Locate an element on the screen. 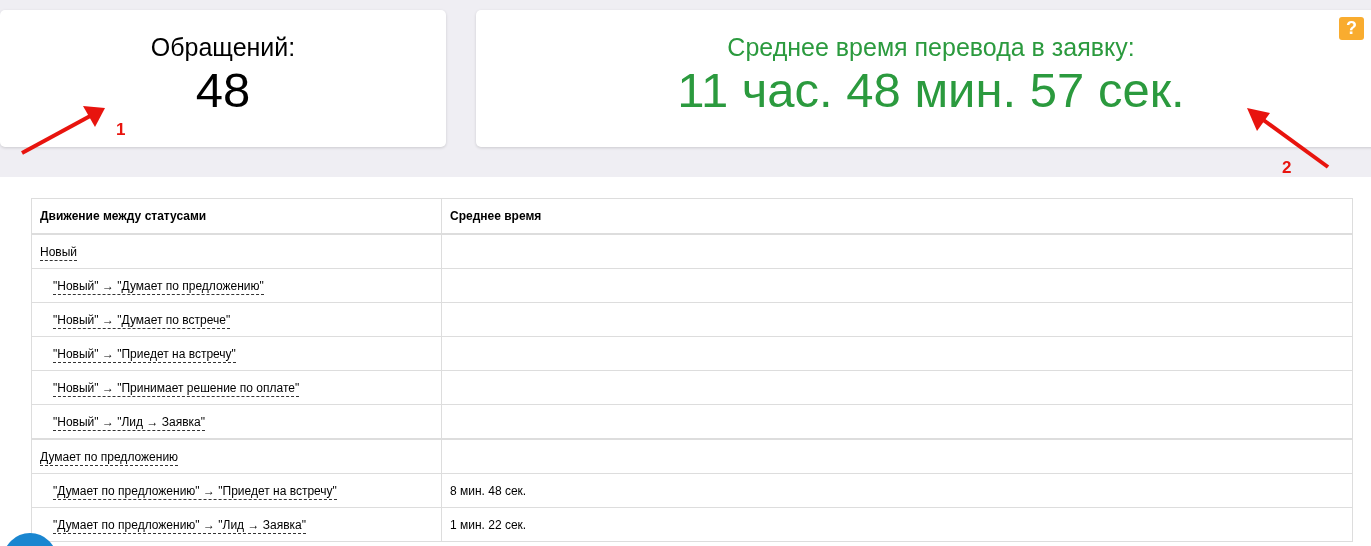  transition-link: "Думает по предложению" → "Лид → Заявка" is located at coordinates (180, 525).